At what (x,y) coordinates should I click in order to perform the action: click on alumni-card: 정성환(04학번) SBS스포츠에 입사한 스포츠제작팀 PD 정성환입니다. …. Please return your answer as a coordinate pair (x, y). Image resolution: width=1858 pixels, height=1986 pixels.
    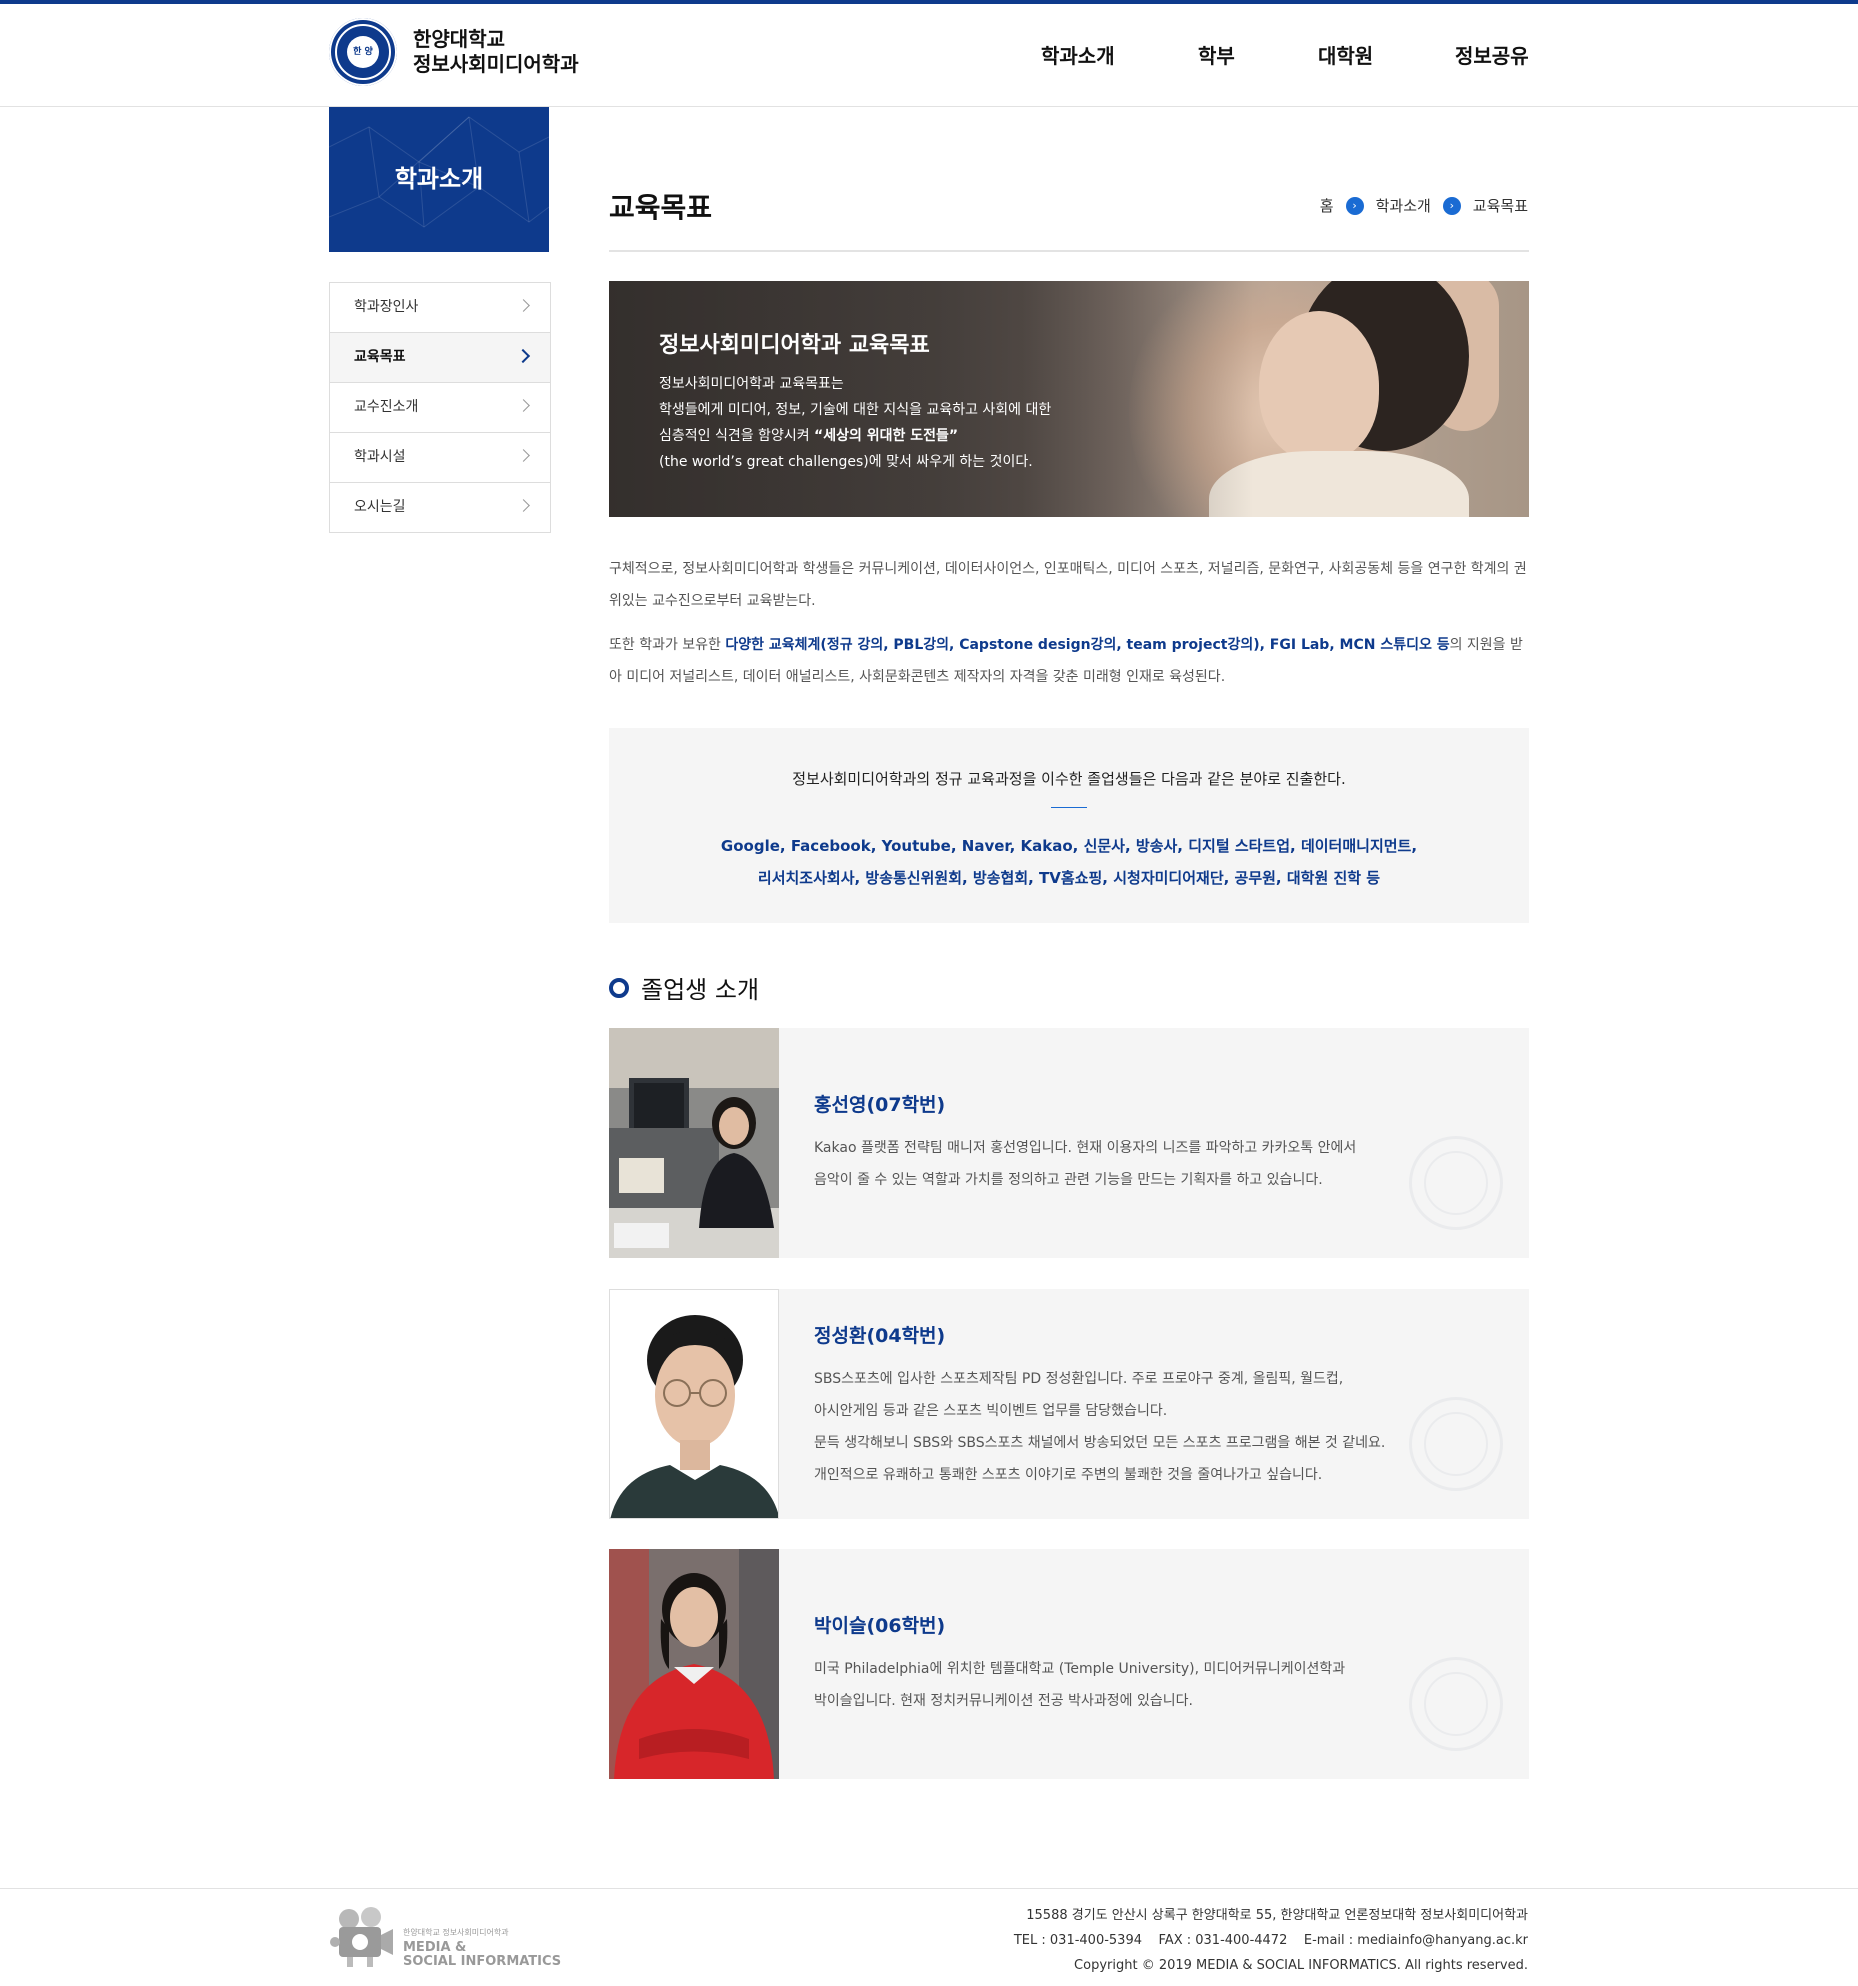
    Looking at the image, I should click on (1069, 1404).